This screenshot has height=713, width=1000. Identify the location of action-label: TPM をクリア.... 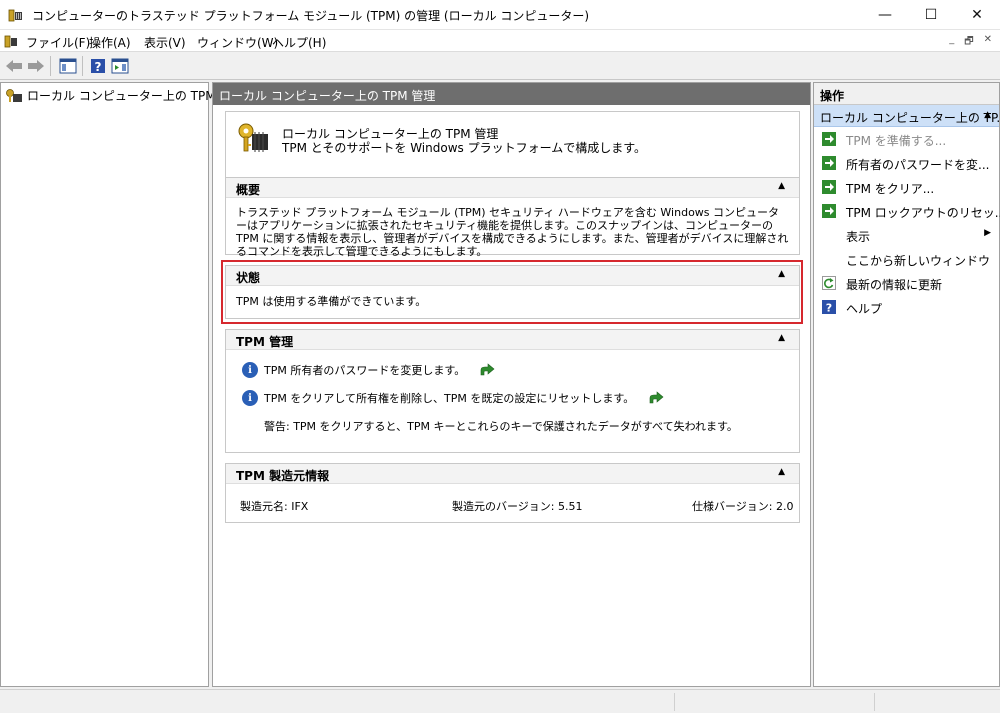
(890, 189).